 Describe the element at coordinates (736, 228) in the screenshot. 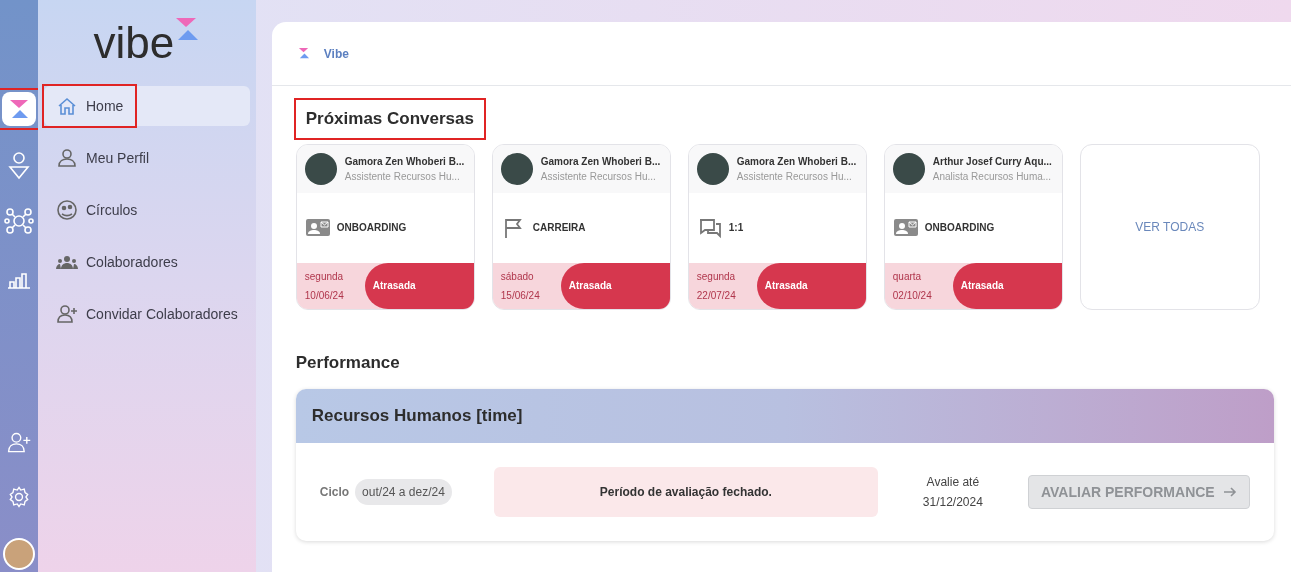

I see `conversation-type: 1:1` at that location.